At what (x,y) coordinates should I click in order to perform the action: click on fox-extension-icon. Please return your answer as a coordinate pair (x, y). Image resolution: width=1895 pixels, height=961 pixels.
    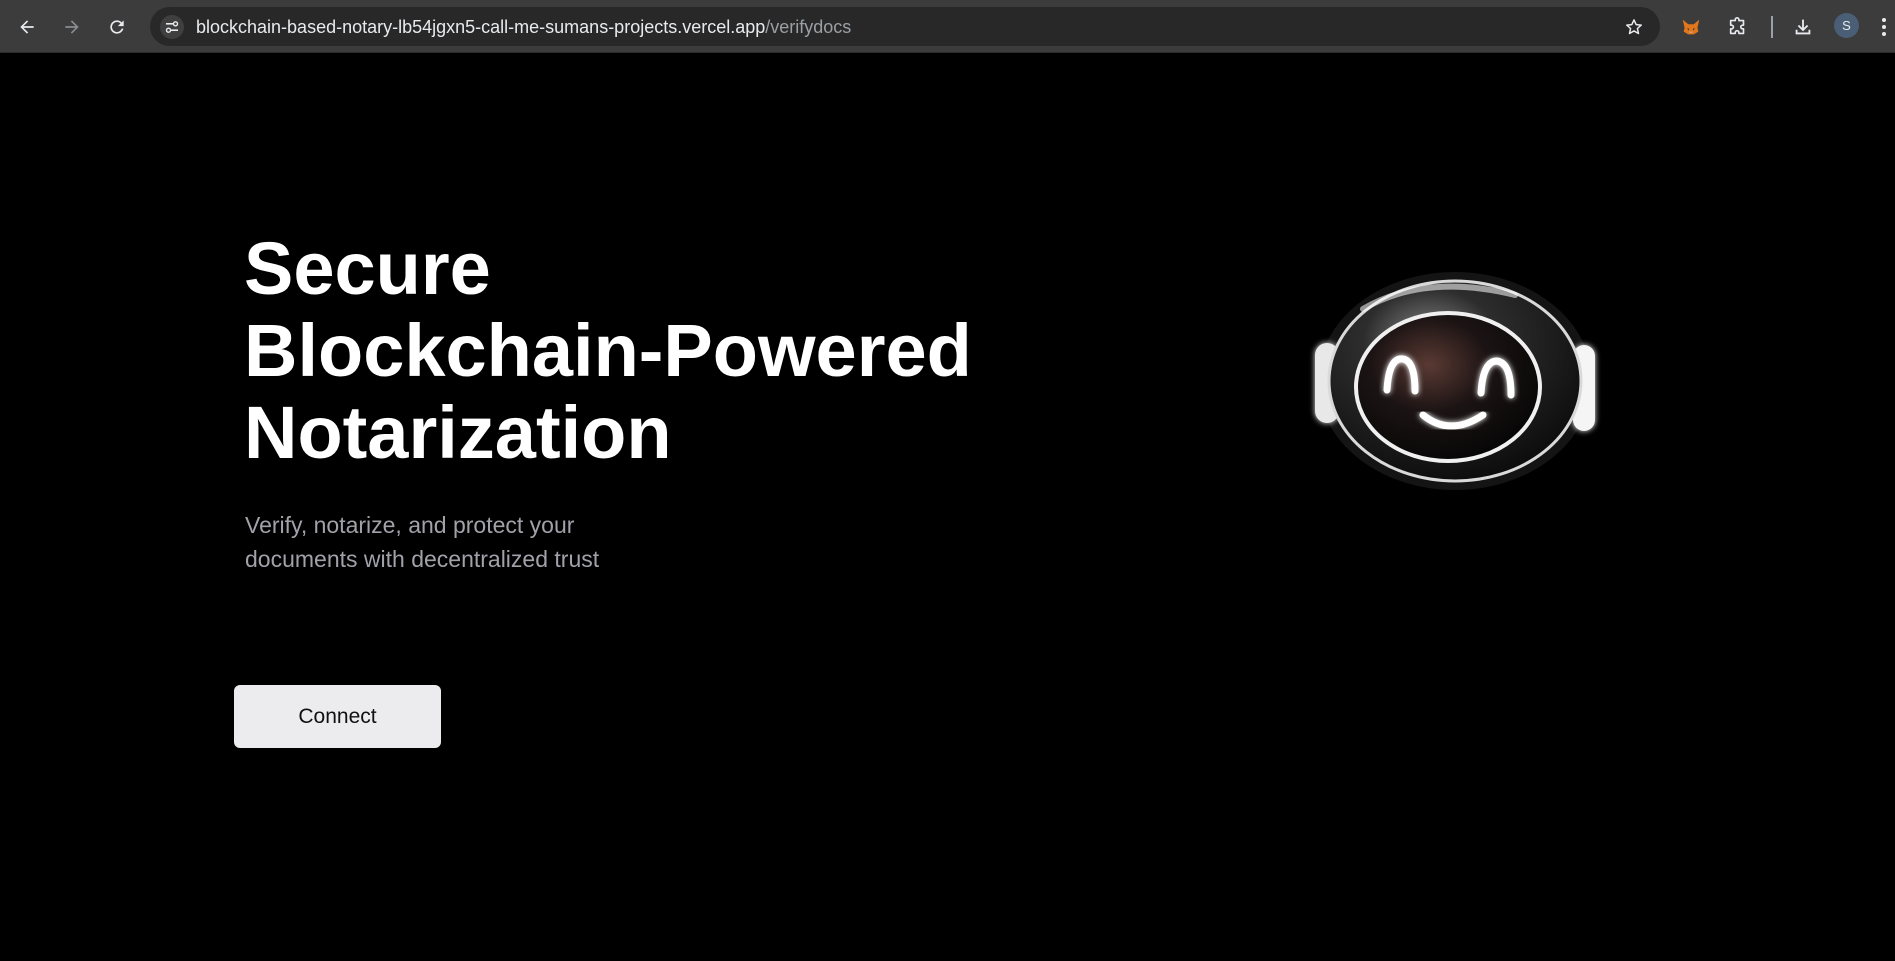
    Looking at the image, I should click on (1691, 27).